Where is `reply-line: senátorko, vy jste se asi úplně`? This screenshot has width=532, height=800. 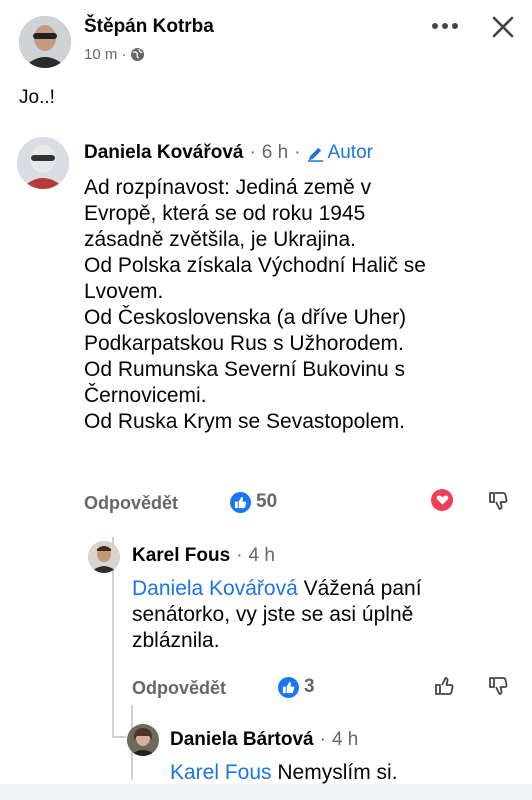
reply-line: senátorko, vy jste se asi úplně is located at coordinates (273, 614).